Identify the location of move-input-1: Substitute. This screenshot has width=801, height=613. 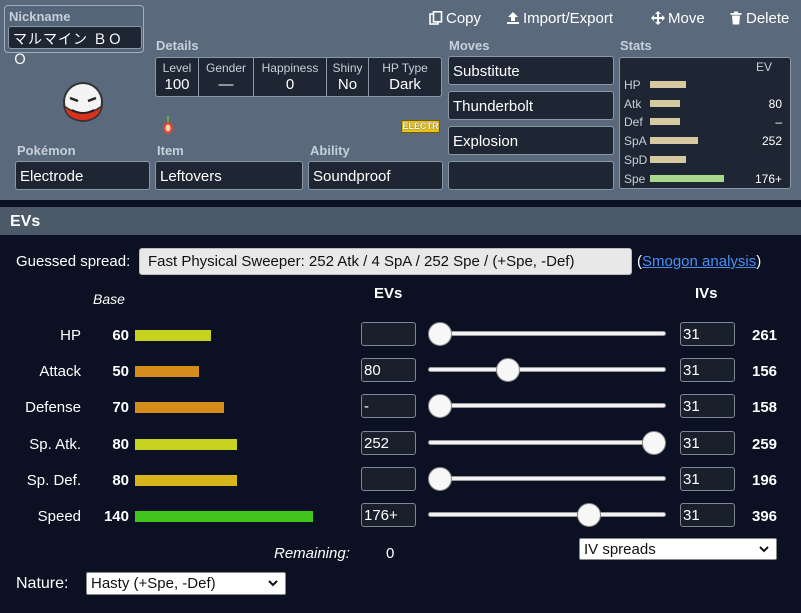
(531, 70).